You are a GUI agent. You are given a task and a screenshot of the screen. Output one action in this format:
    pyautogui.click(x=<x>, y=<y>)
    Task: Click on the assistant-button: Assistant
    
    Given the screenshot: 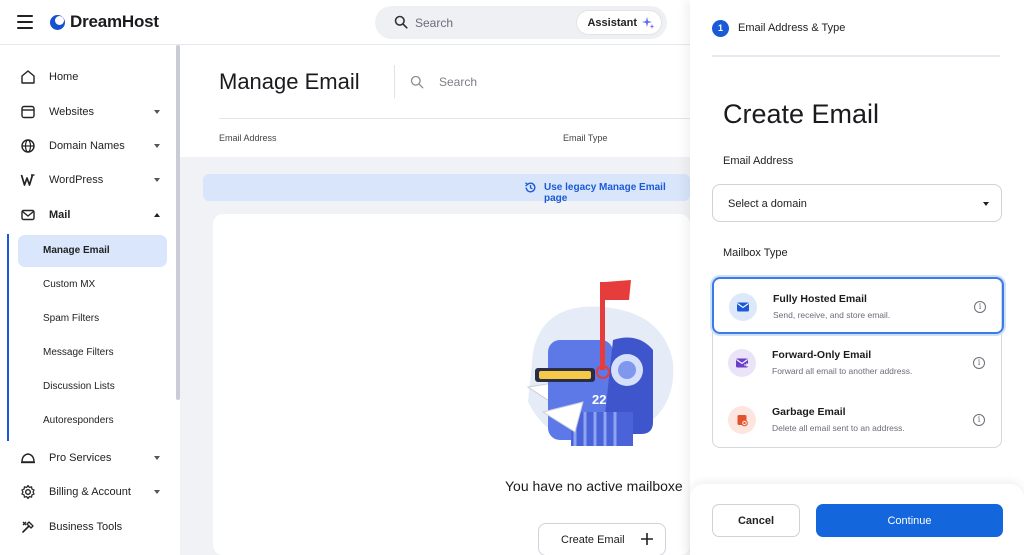 What is the action you would take?
    pyautogui.click(x=619, y=22)
    